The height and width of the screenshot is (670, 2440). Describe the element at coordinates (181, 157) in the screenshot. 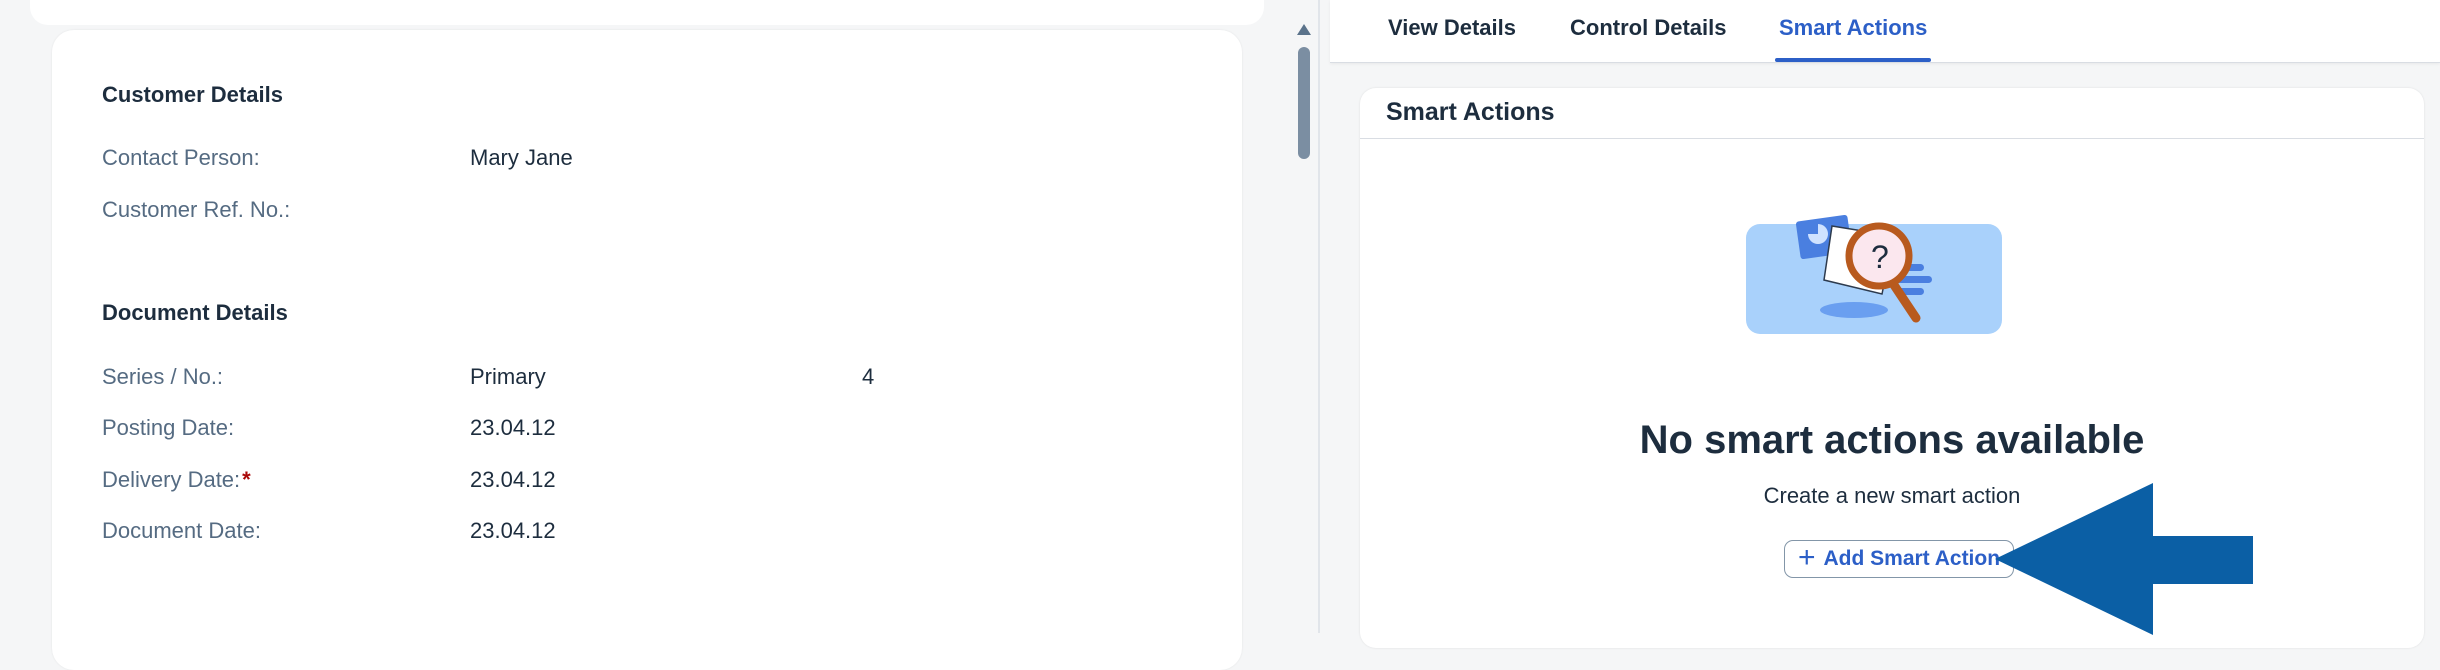

I see `contact-person-label: Contact Person:` at that location.